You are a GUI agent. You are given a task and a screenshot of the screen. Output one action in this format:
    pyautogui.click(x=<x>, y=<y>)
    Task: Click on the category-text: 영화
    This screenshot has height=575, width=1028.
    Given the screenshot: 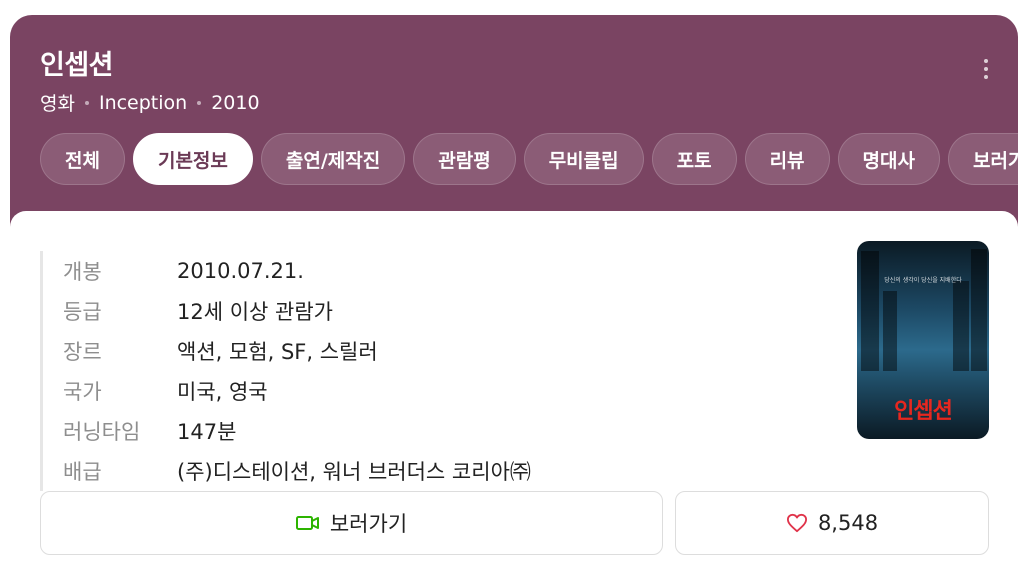 What is the action you would take?
    pyautogui.click(x=57, y=104)
    